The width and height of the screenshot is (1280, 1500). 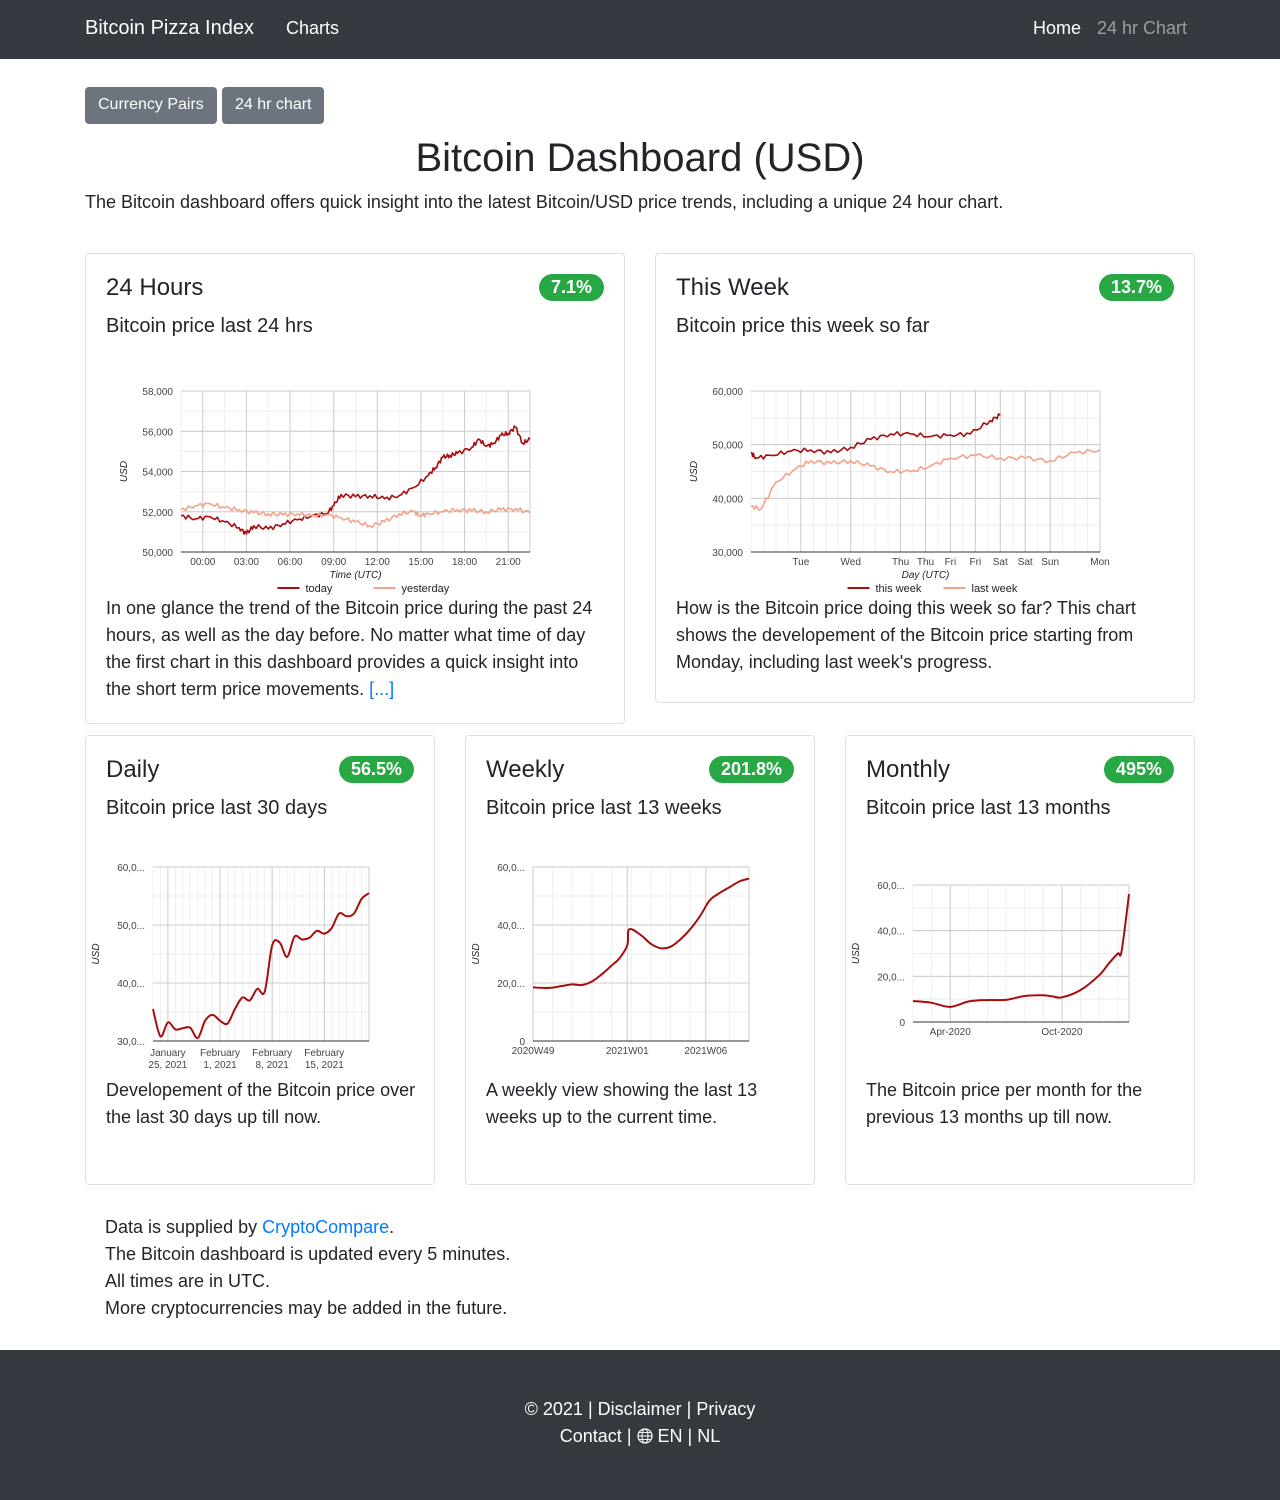 What do you see at coordinates (727, 499) in the screenshot?
I see `y-tick-label: 40,000` at bounding box center [727, 499].